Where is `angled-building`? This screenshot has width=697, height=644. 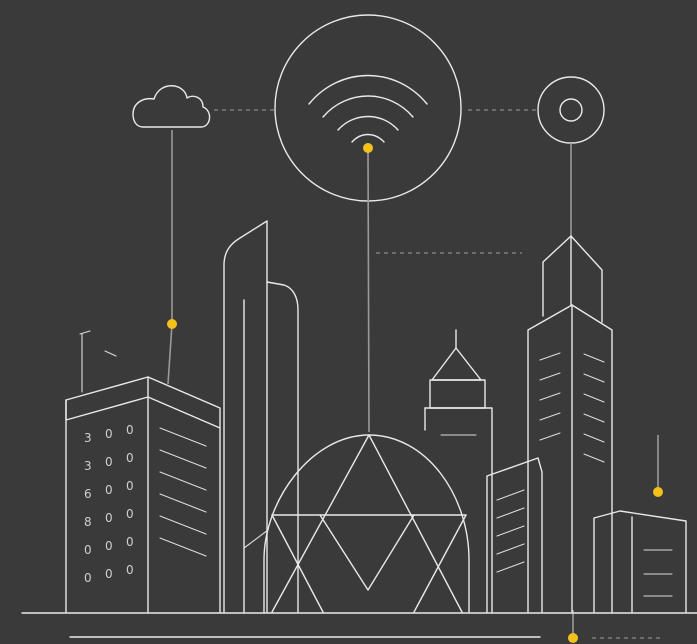 angled-building is located at coordinates (514, 535).